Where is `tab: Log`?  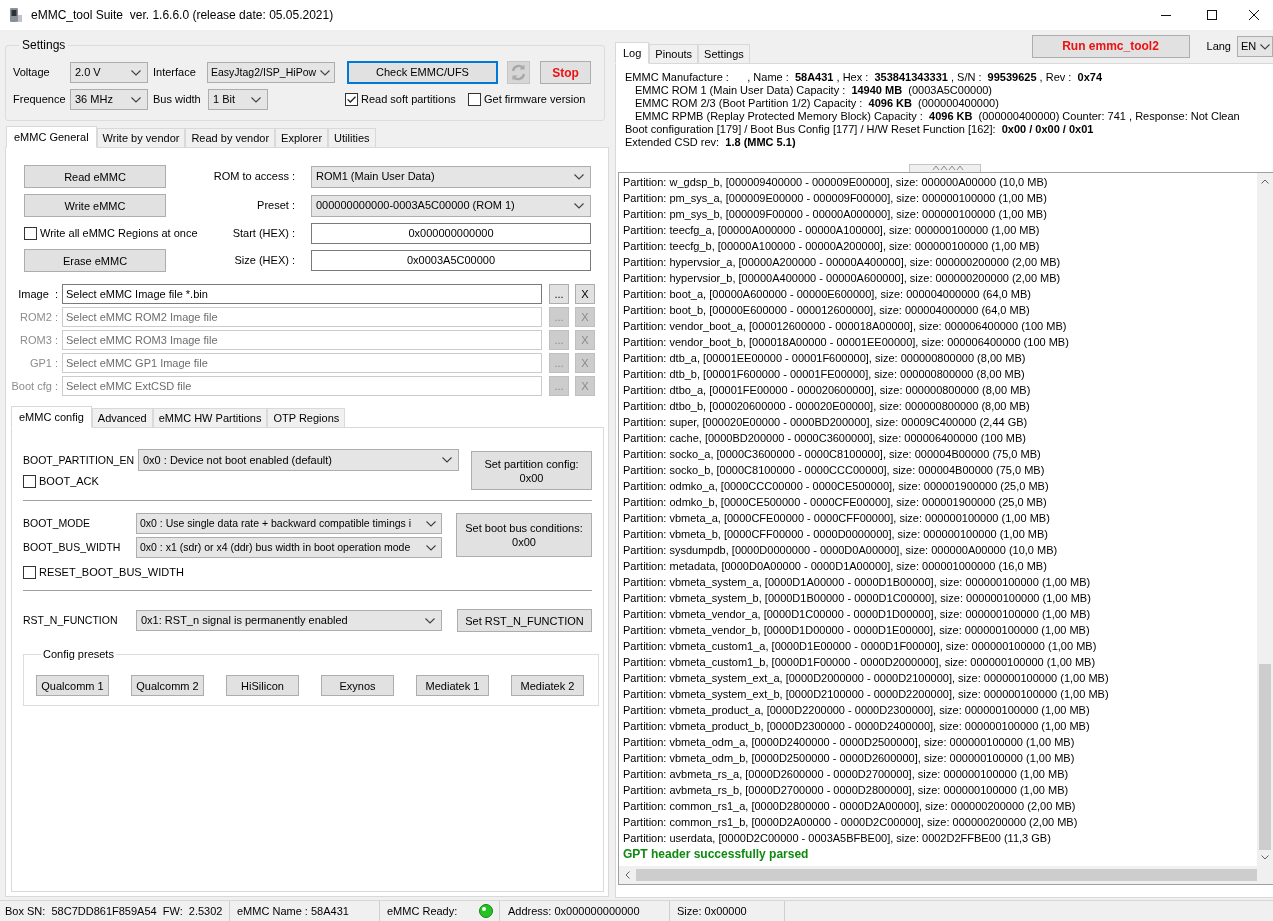 tab: Log is located at coordinates (632, 53).